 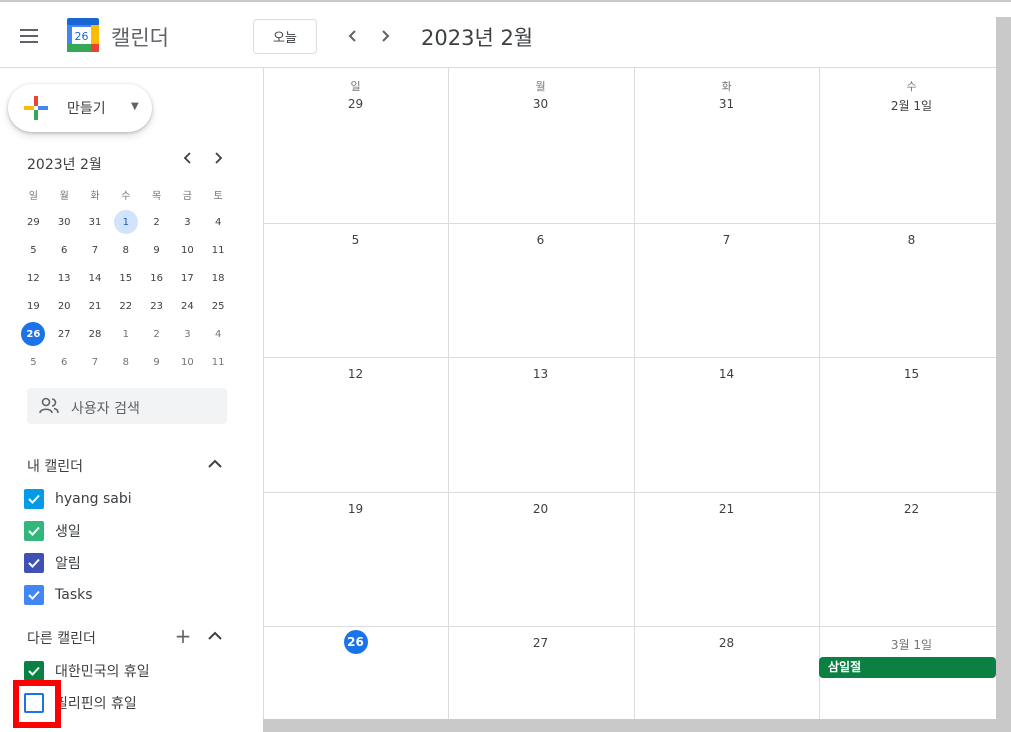 What do you see at coordinates (64, 334) in the screenshot?
I see `mini-day: 27` at bounding box center [64, 334].